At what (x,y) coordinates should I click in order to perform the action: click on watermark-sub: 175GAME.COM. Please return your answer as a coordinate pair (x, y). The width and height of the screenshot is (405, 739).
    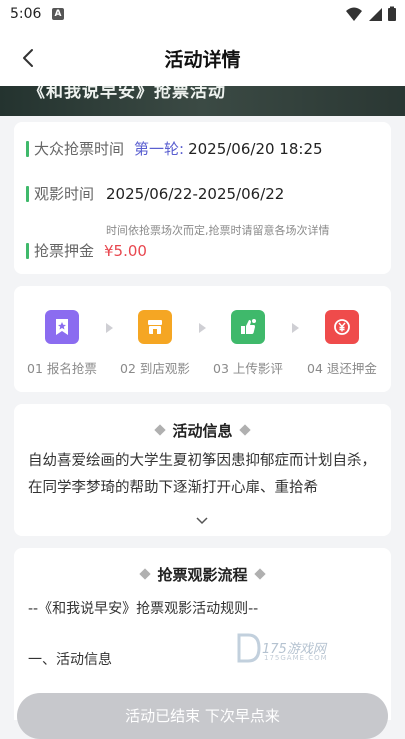
    Looking at the image, I should click on (296, 658).